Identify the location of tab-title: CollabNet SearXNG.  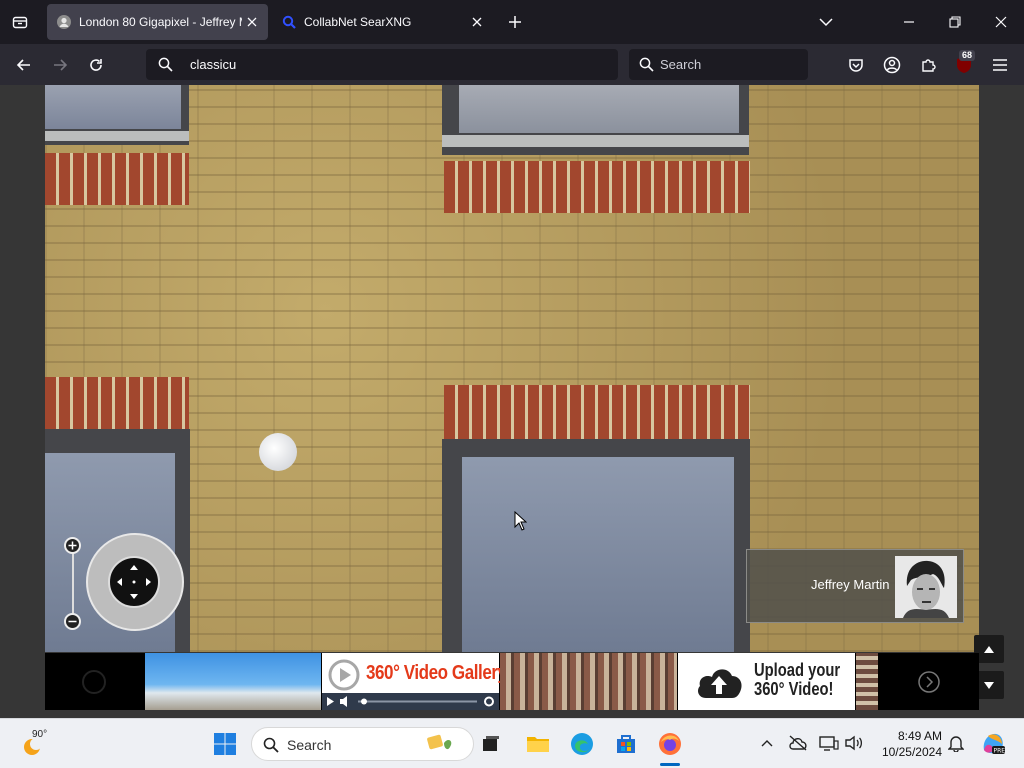
(358, 22).